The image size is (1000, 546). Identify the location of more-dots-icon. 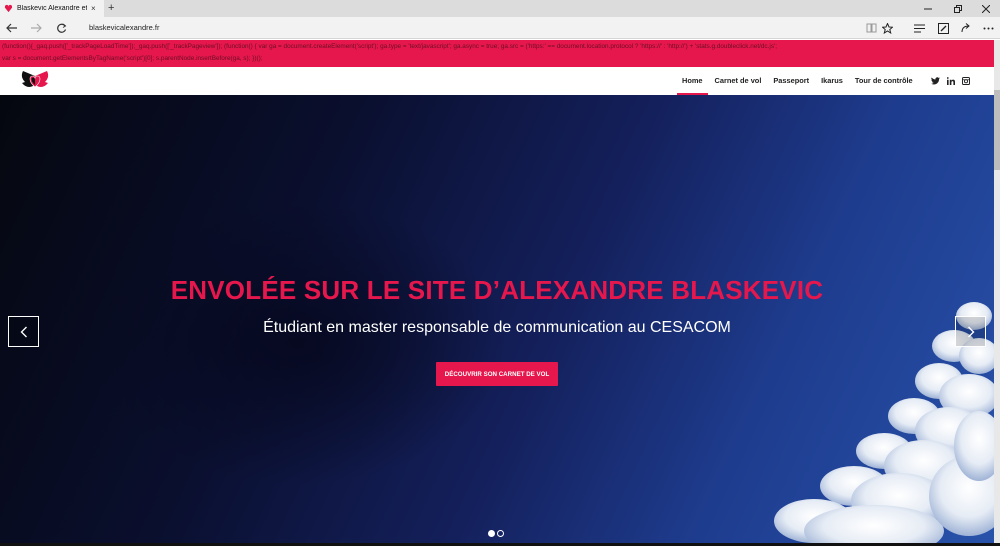
(988, 28).